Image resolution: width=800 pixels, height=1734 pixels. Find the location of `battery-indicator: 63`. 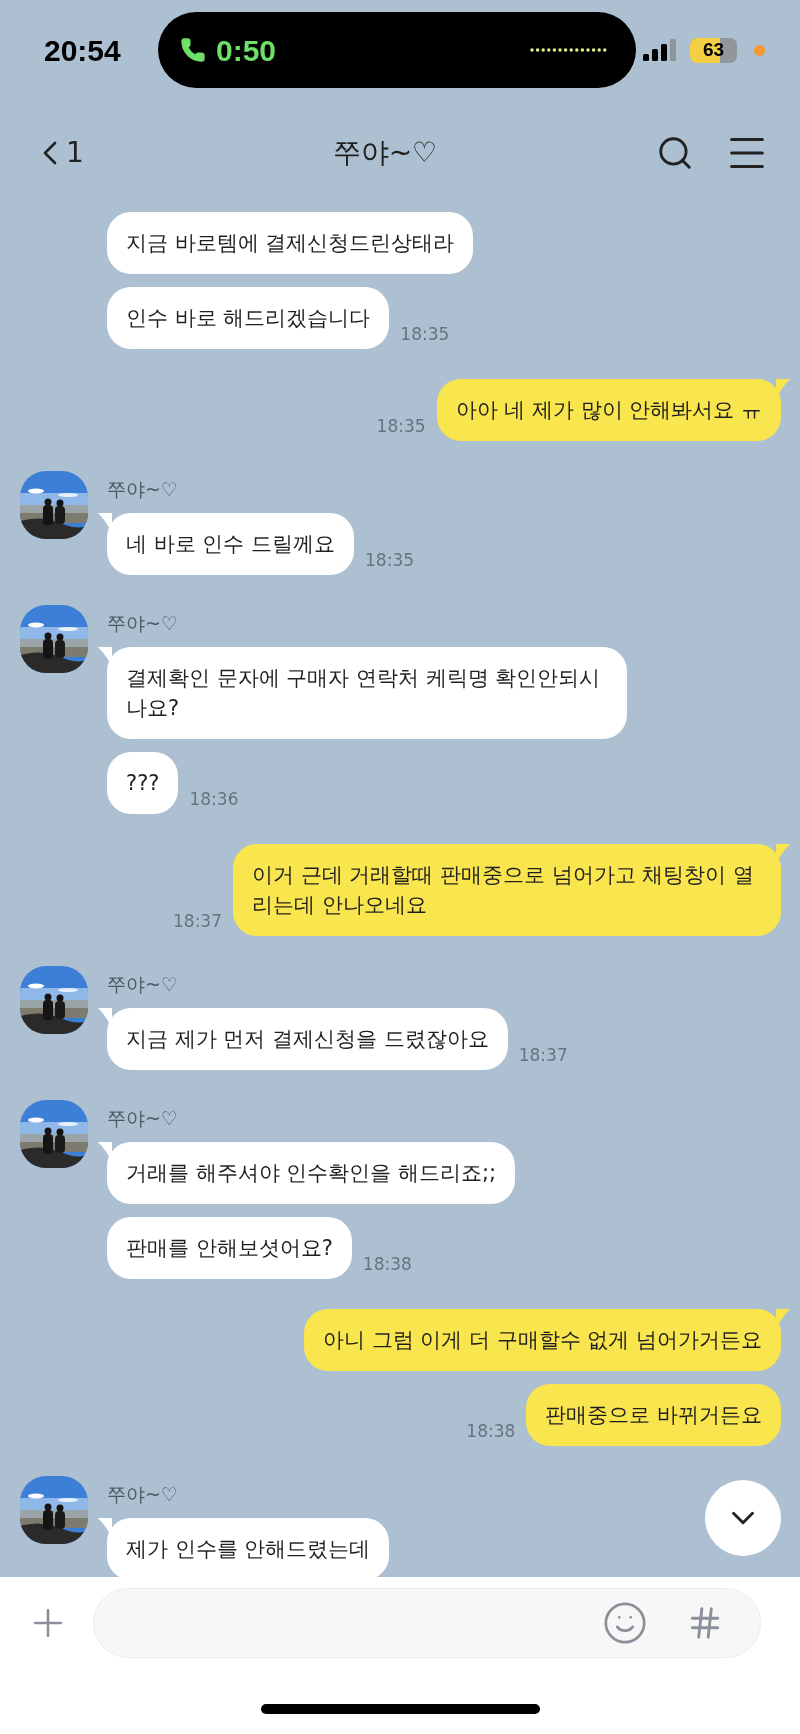

battery-indicator: 63 is located at coordinates (713, 50).